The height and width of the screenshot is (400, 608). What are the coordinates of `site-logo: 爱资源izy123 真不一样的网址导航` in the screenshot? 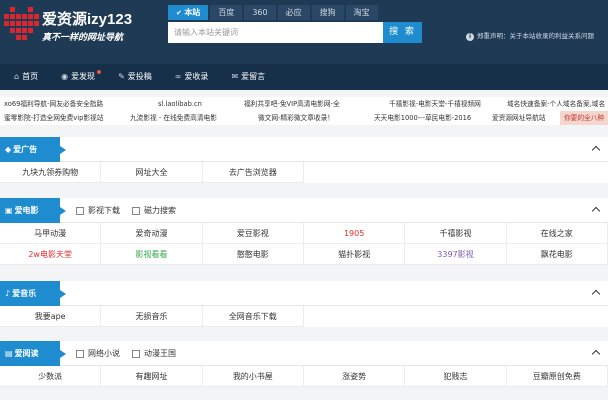 It's located at (88, 26).